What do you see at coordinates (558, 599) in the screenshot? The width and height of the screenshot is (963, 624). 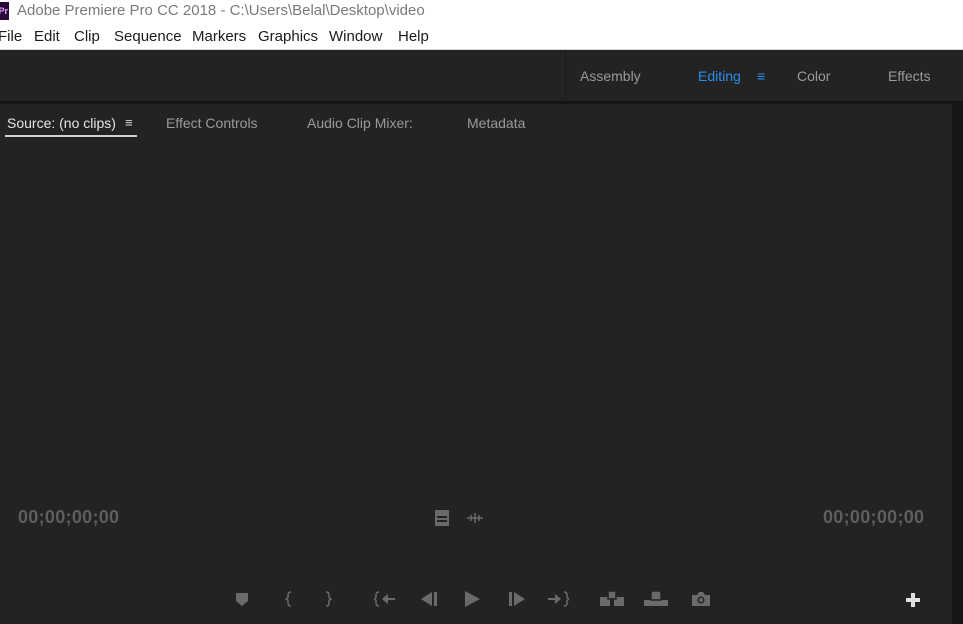 I see `go-to-out-icon` at bounding box center [558, 599].